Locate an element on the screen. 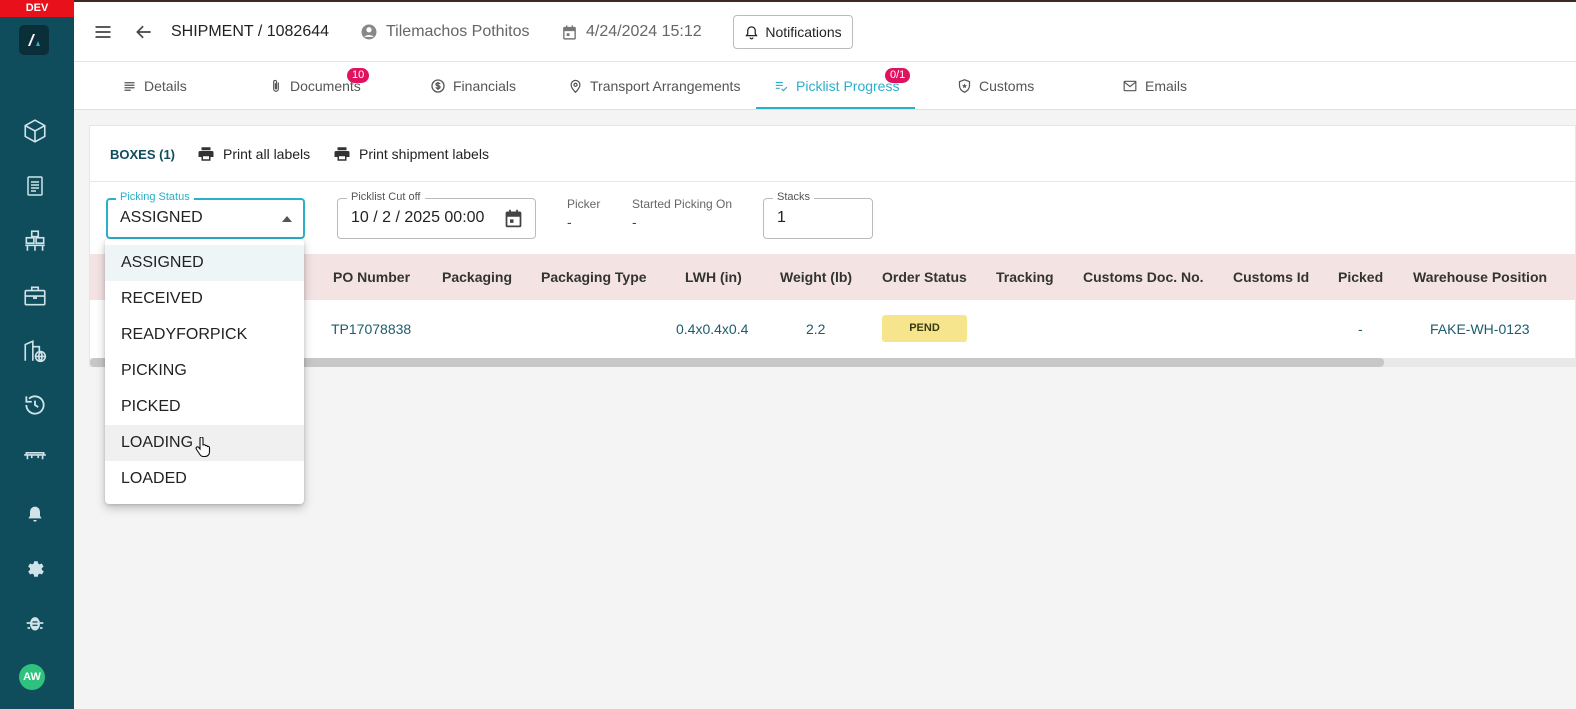 This screenshot has width=1576, height=709. briefcase-icon is located at coordinates (35, 296).